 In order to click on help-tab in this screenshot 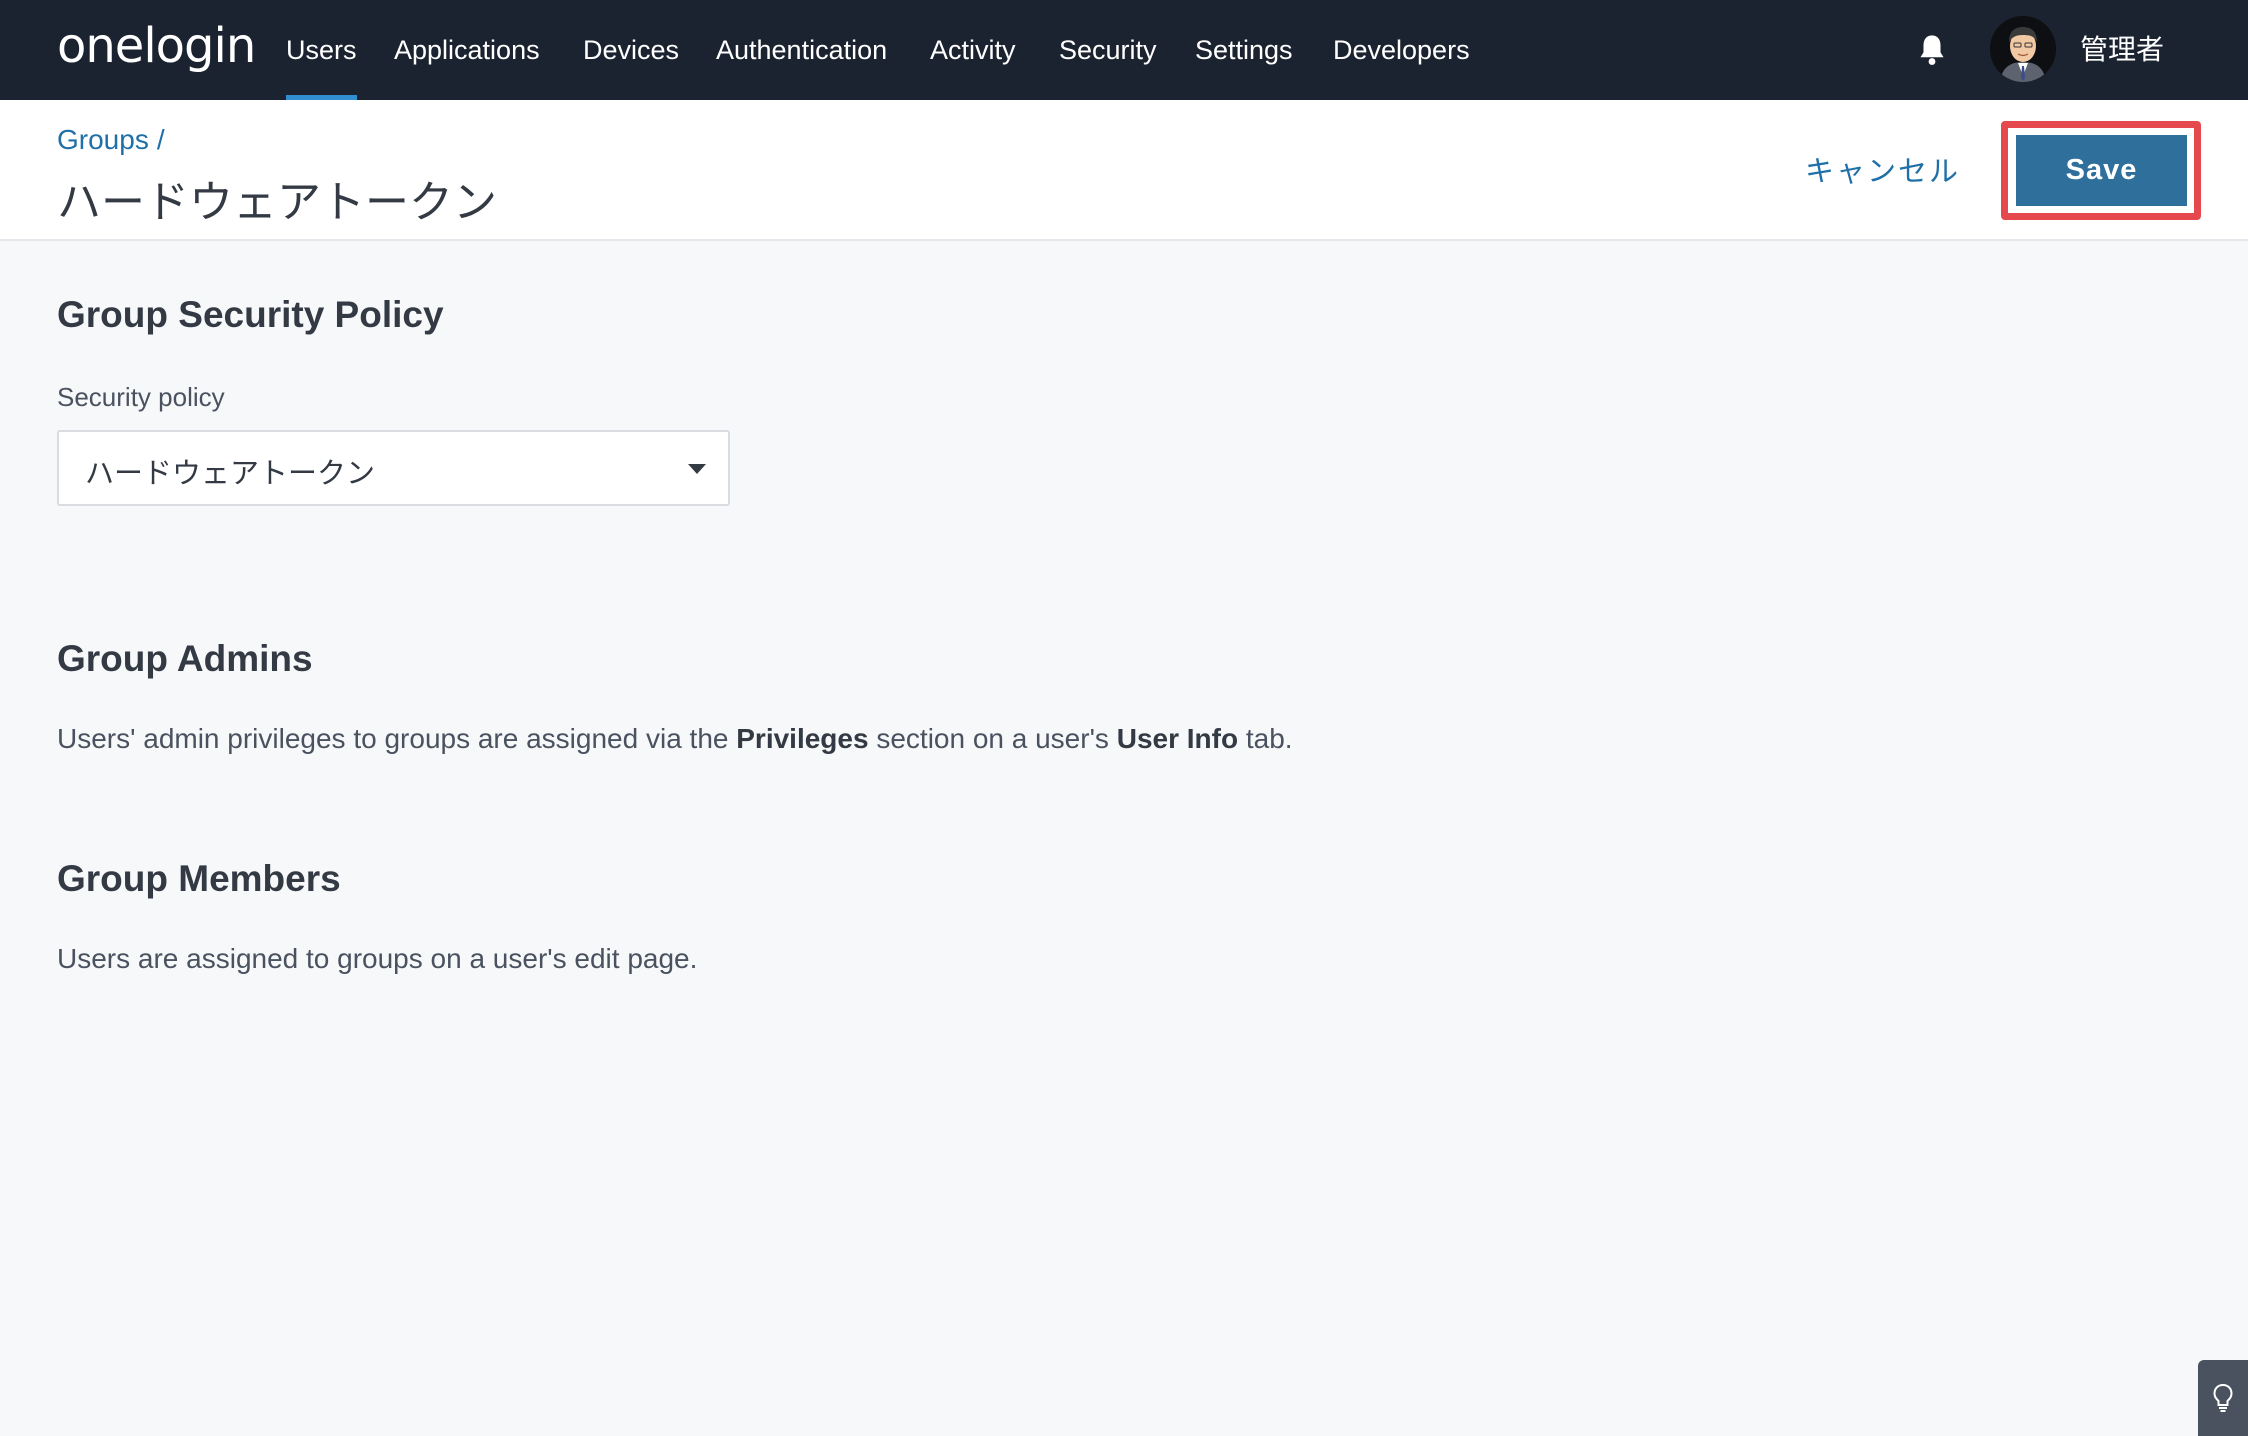, I will do `click(2223, 1398)`.